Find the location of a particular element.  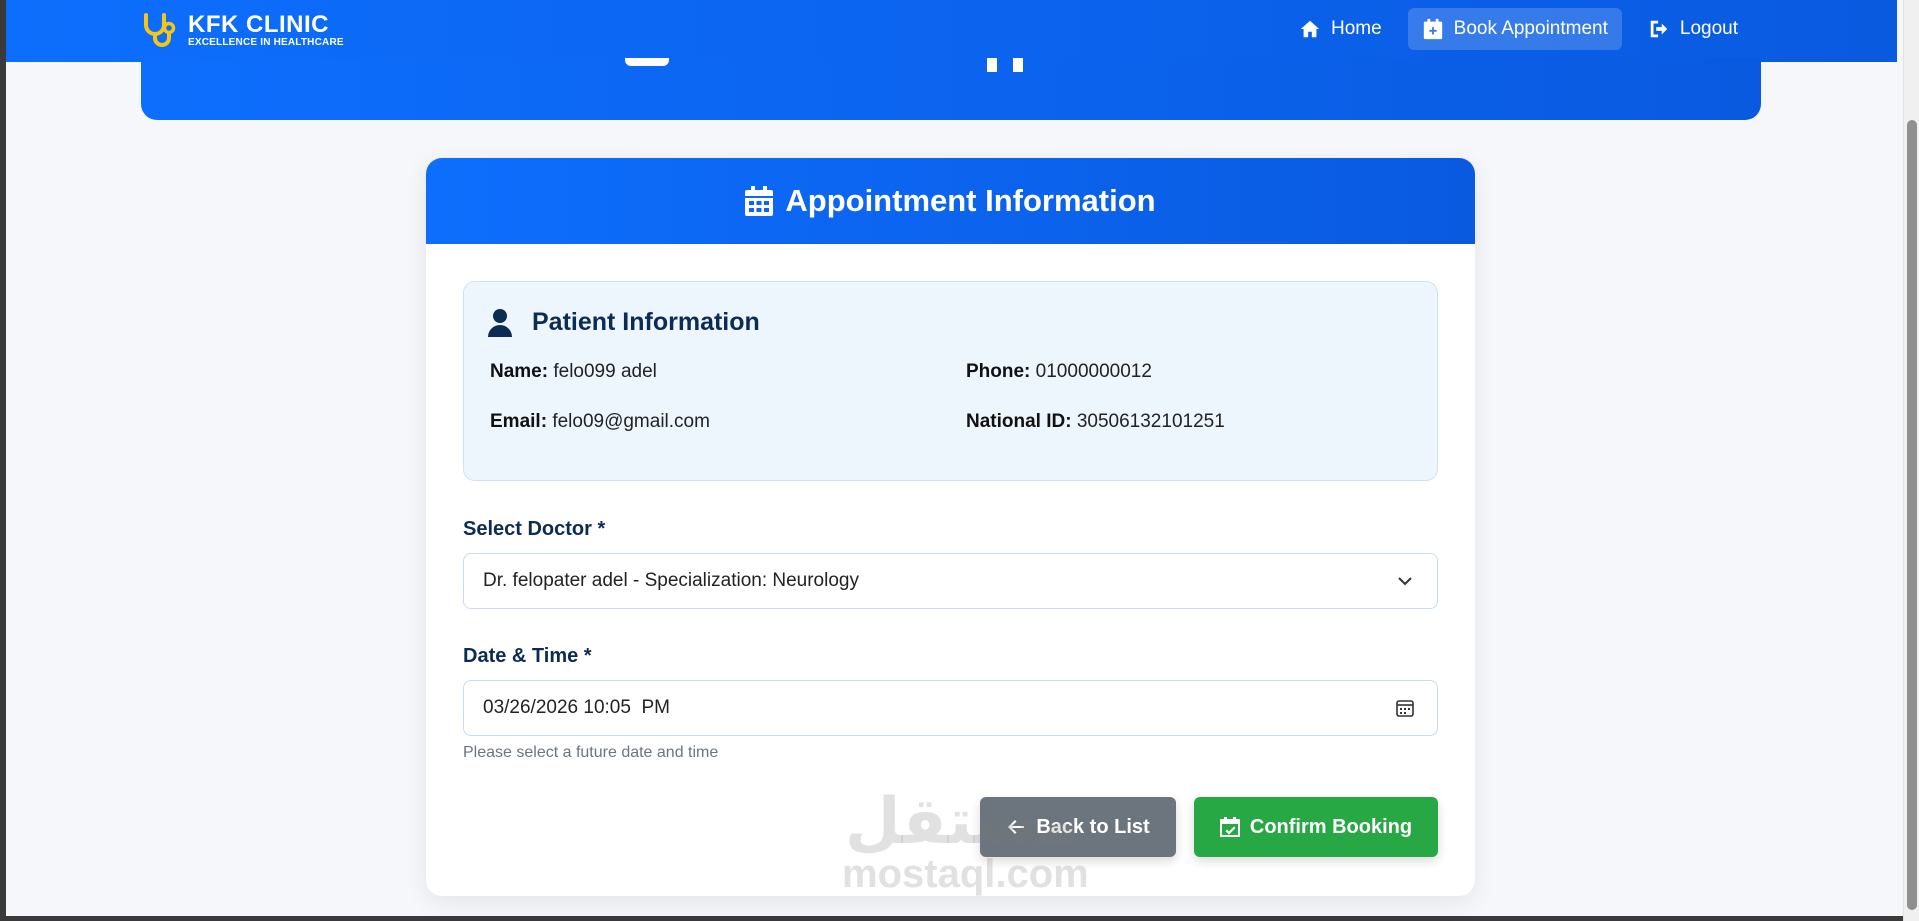

card-header: Appointment Information is located at coordinates (950, 201).